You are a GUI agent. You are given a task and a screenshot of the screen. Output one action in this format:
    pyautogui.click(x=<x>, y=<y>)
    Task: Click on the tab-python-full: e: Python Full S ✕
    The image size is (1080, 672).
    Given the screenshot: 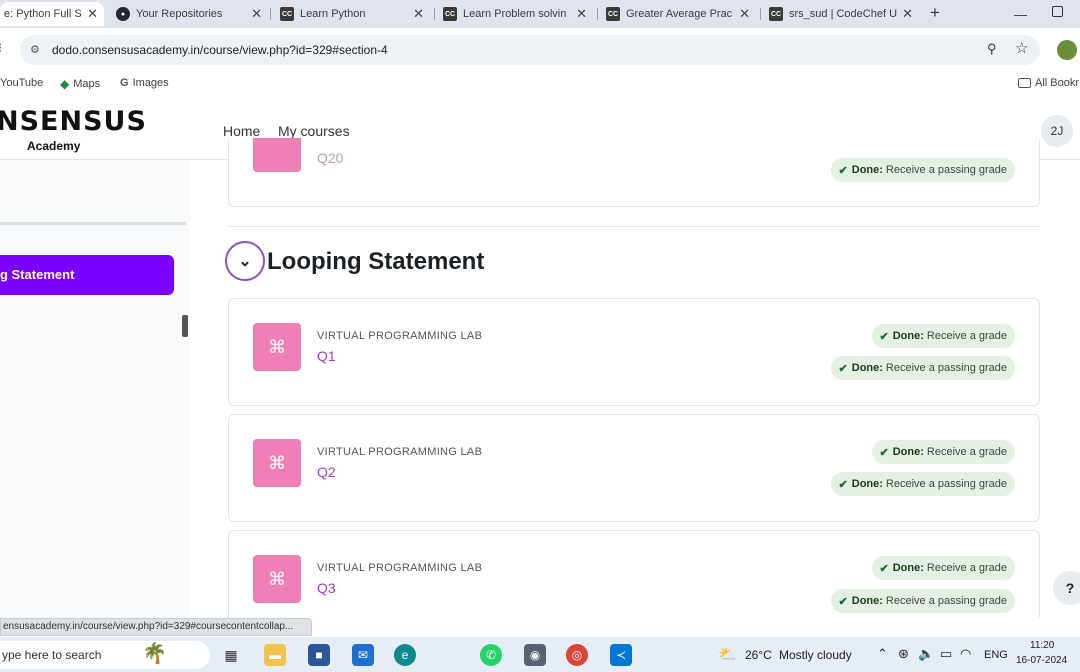 What is the action you would take?
    pyautogui.click(x=52, y=14)
    